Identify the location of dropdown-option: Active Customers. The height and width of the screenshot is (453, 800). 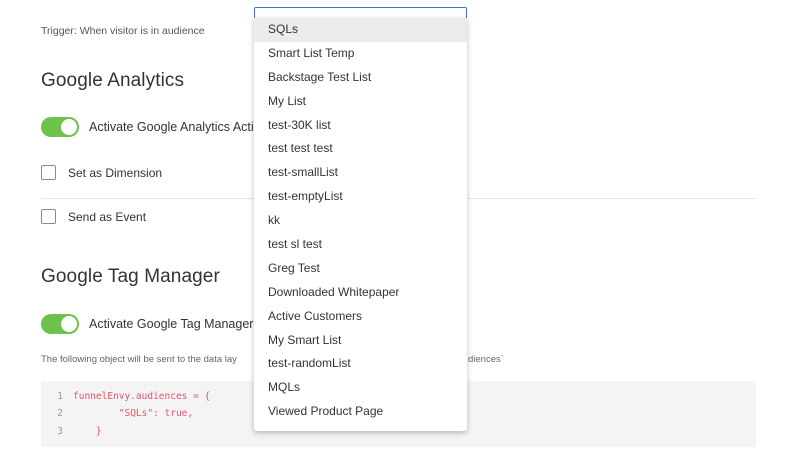
(360, 317).